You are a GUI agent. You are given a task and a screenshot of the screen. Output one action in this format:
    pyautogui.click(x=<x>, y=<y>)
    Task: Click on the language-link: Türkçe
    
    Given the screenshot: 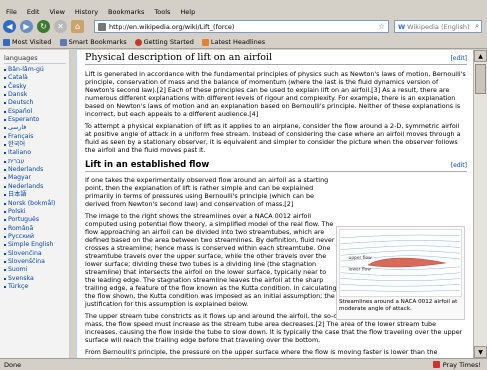 What is the action you would take?
    pyautogui.click(x=35, y=287)
    